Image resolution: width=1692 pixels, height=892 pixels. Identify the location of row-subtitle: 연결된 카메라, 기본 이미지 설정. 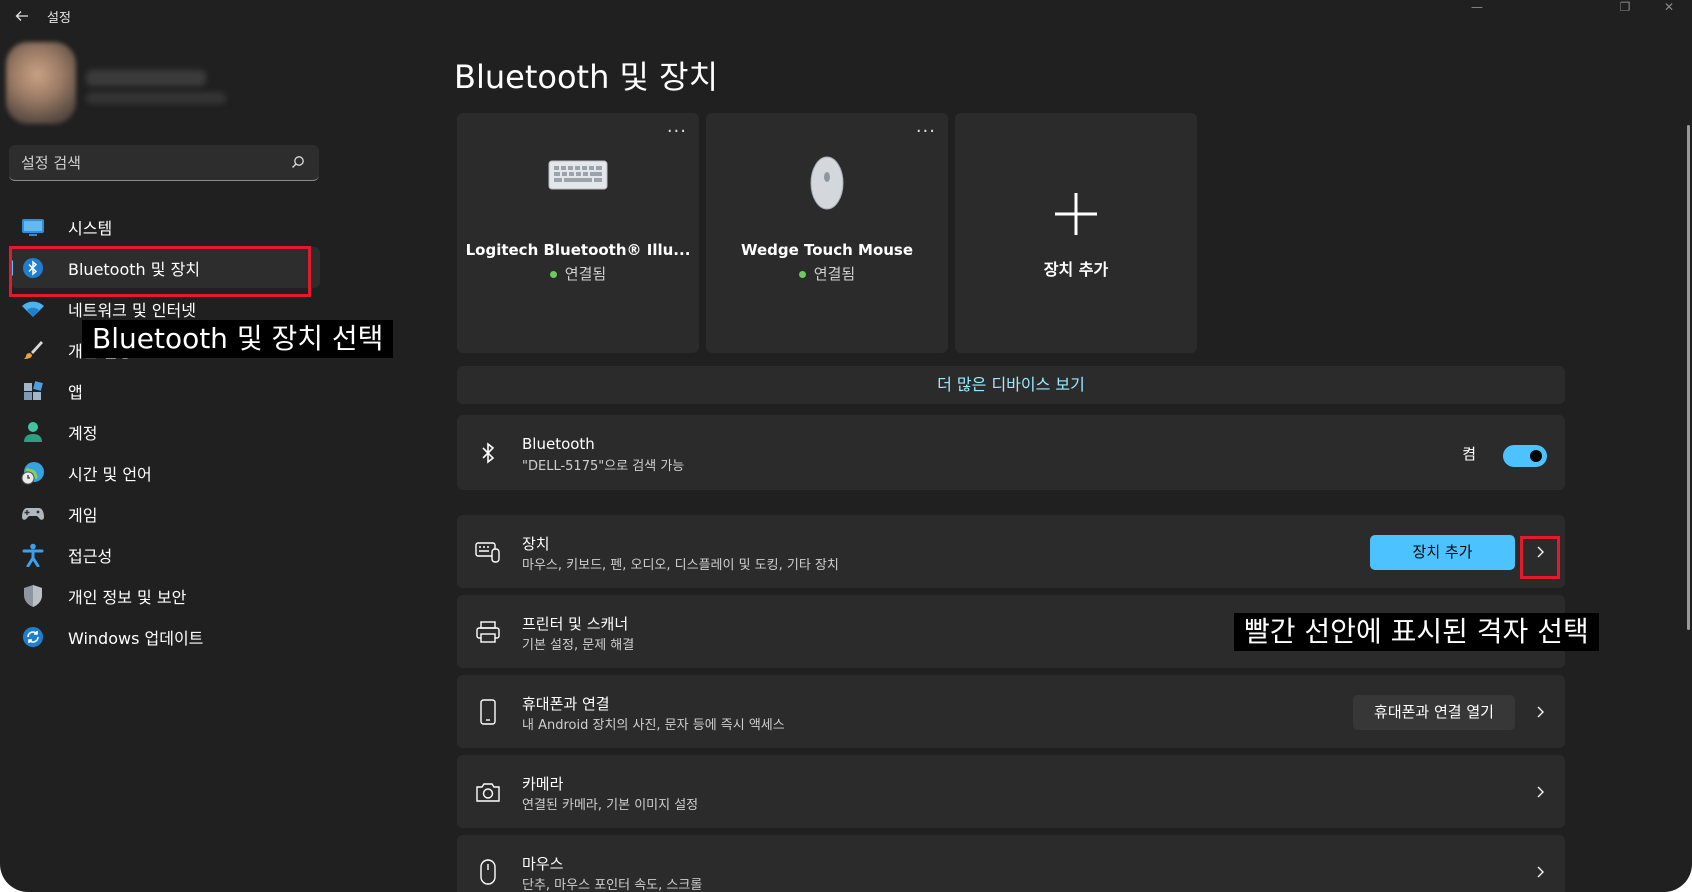
(610, 805).